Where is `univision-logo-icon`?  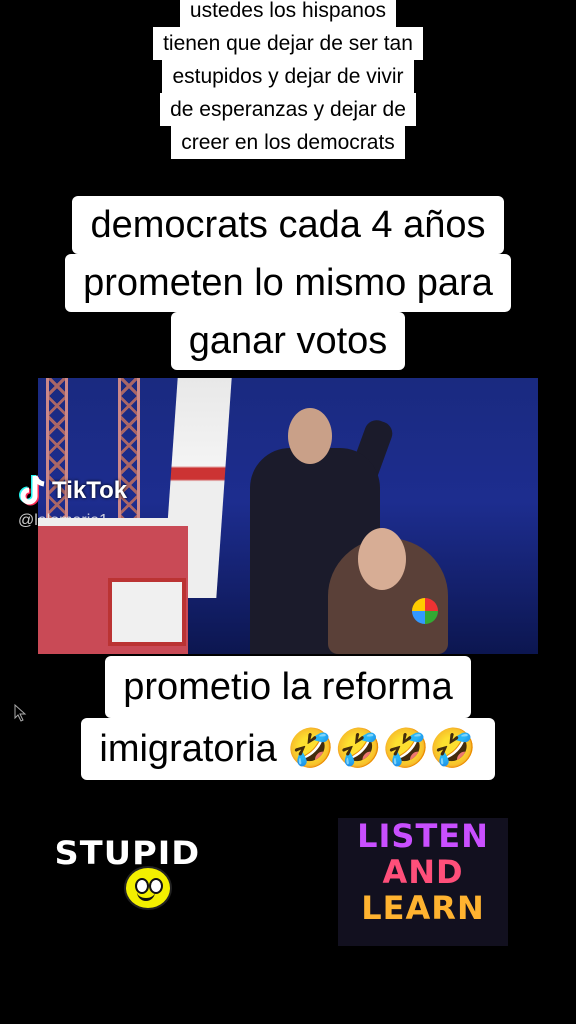 univision-logo-icon is located at coordinates (425, 611).